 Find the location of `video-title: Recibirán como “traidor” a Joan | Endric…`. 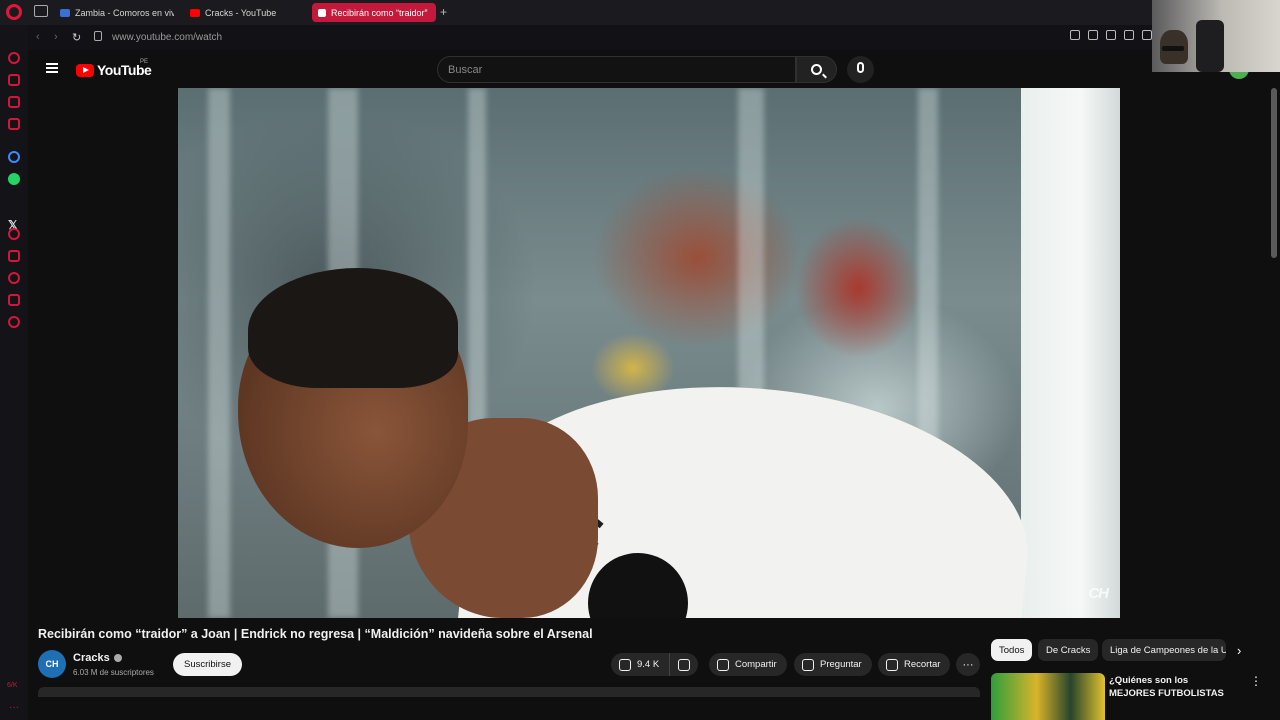

video-title: Recibirán como “traidor” a Joan | Endric… is located at coordinates (315, 634).